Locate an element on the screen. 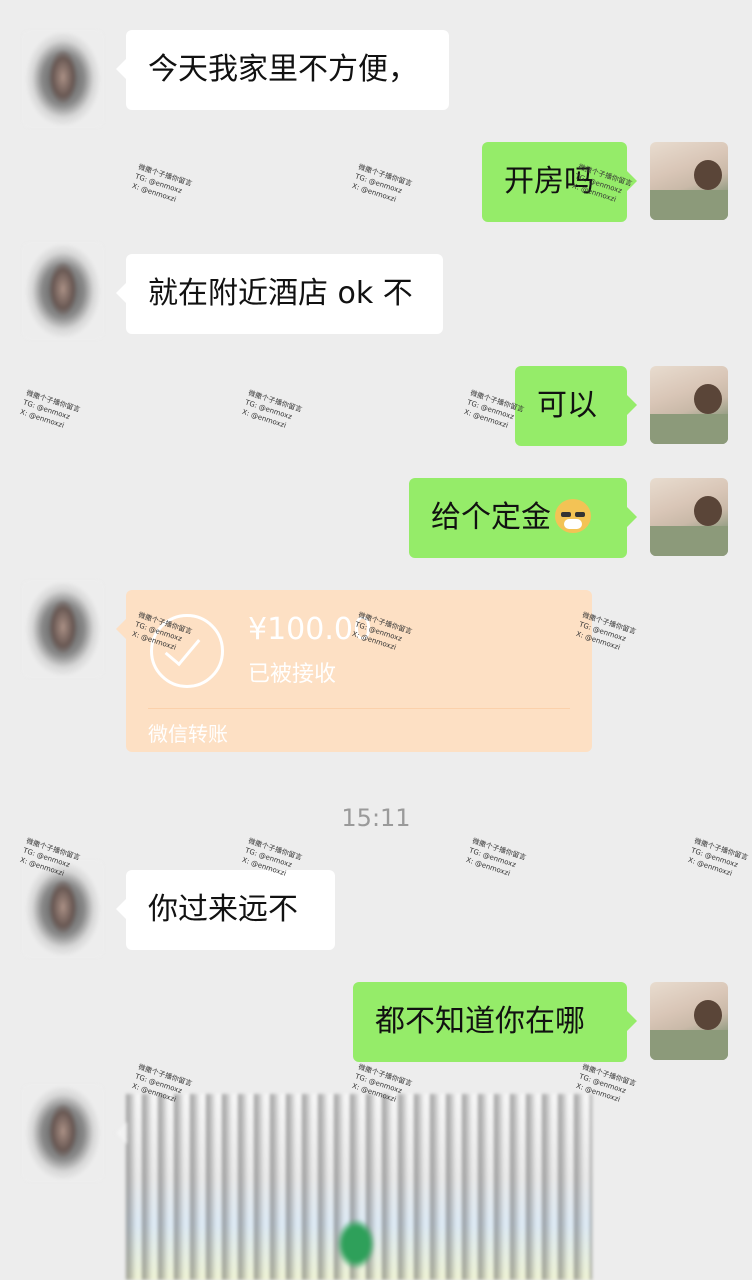  message-text: 你过来远不 is located at coordinates (223, 909).